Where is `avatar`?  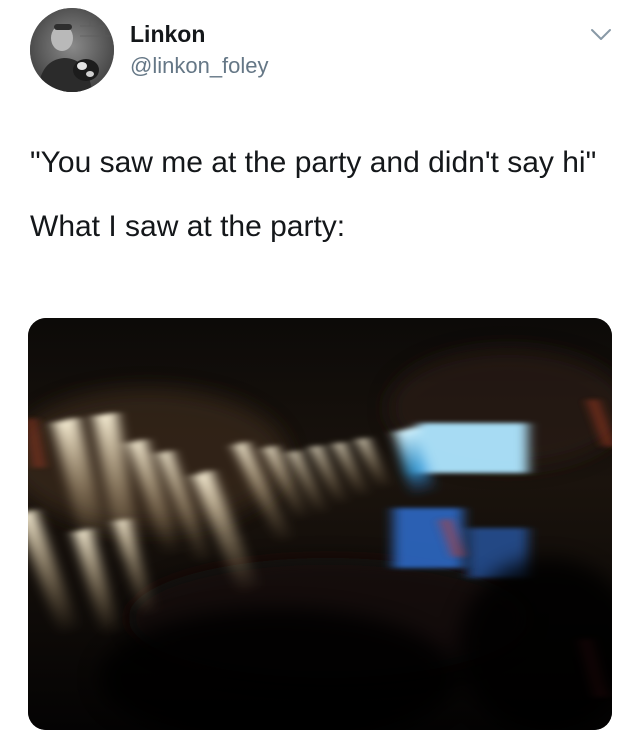
avatar is located at coordinates (72, 50).